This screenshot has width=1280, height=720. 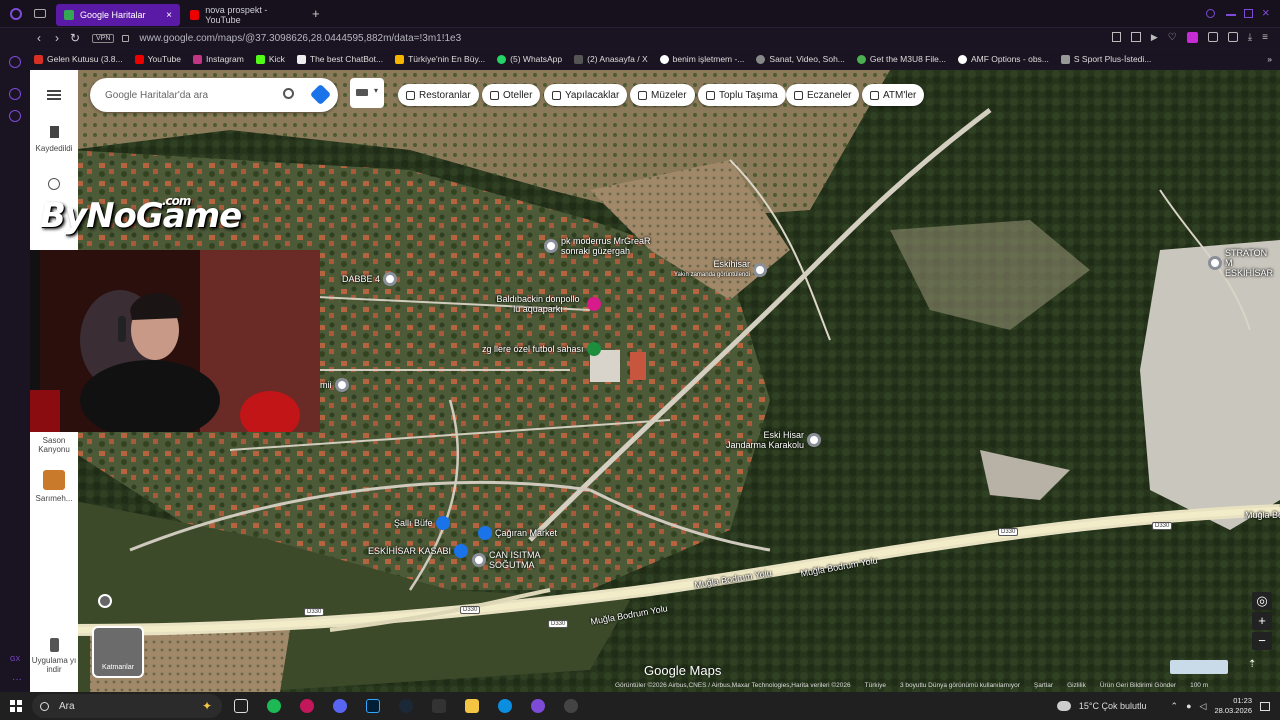 What do you see at coordinates (1203, 706) in the screenshot?
I see `volume-icon: ◁` at bounding box center [1203, 706].